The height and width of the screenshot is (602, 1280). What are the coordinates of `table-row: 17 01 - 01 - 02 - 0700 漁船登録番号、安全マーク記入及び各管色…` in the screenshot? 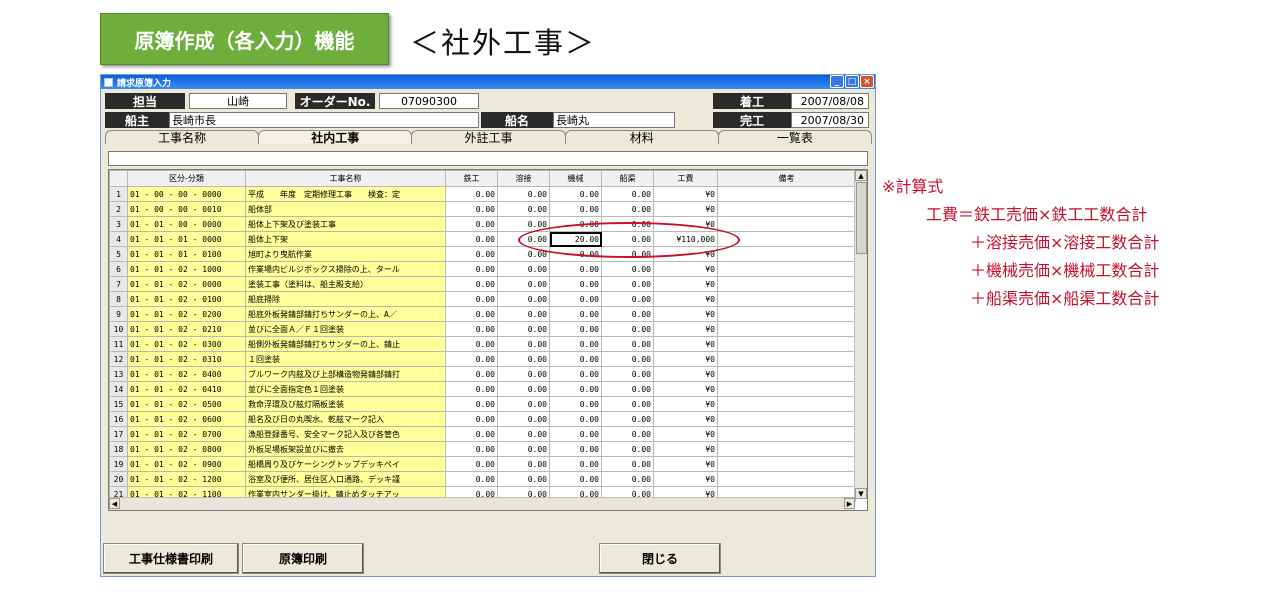 It's located at (482, 434).